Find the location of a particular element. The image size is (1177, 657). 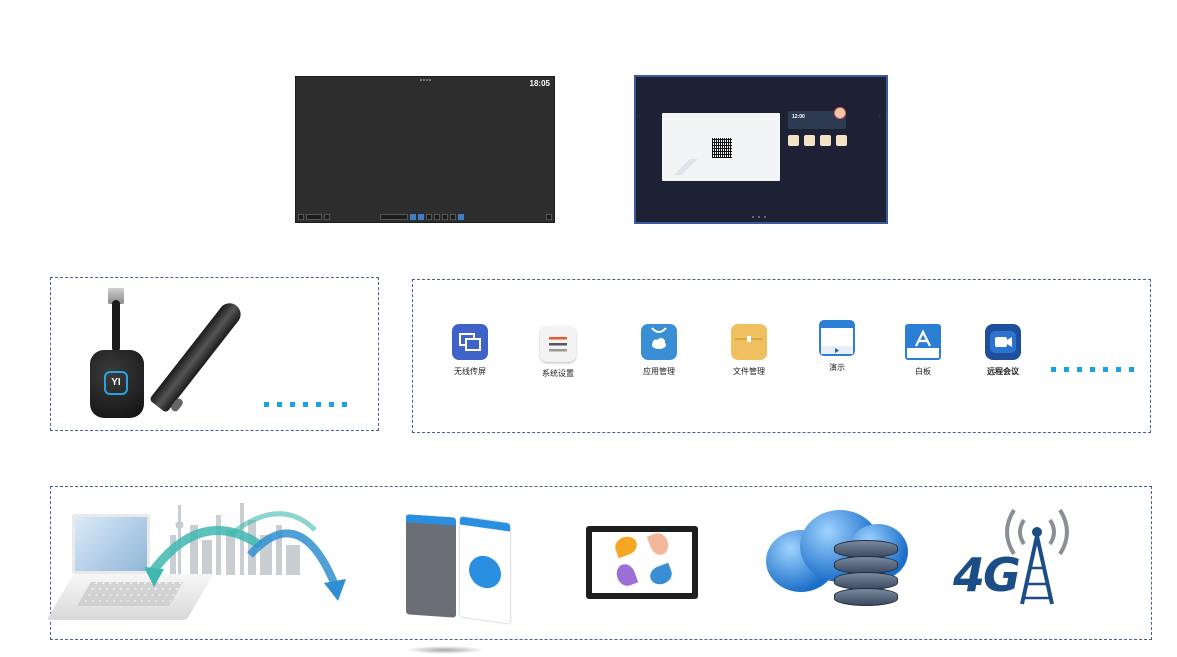

app-remote-meeting: 远程会议 is located at coordinates (1003, 350).